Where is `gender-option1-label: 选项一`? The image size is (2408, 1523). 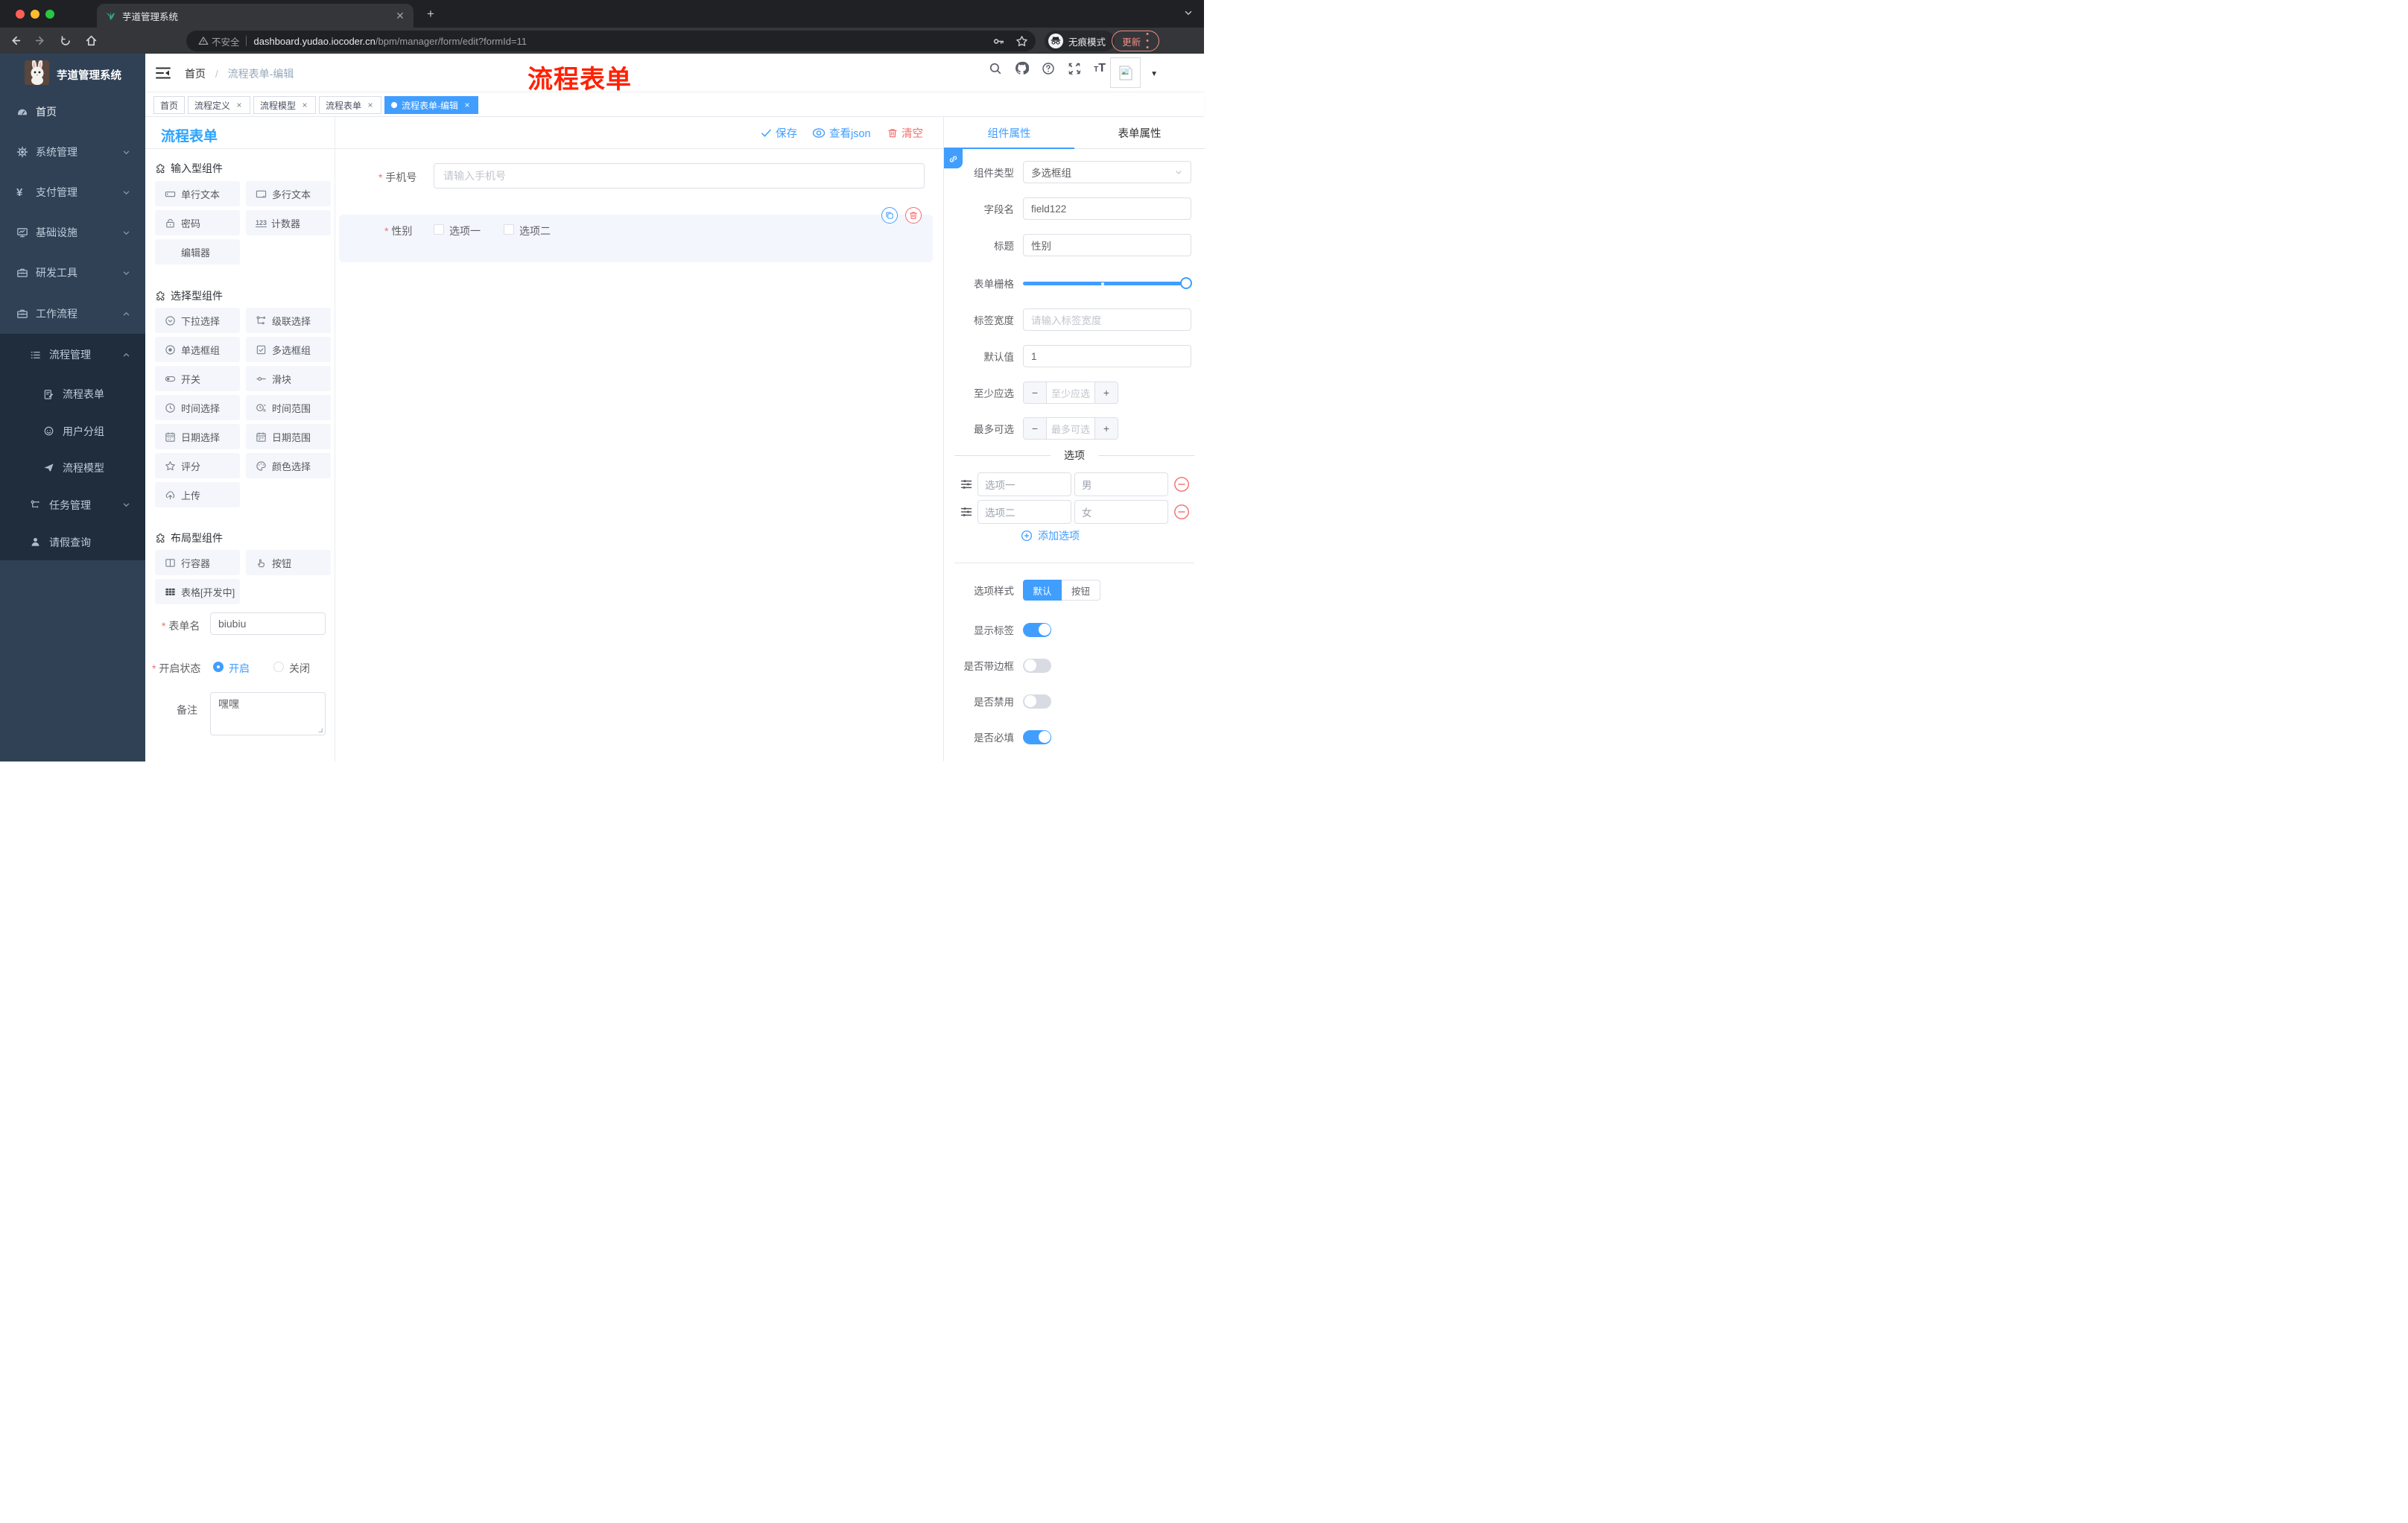
gender-option1-label: 选项一 is located at coordinates (465, 231).